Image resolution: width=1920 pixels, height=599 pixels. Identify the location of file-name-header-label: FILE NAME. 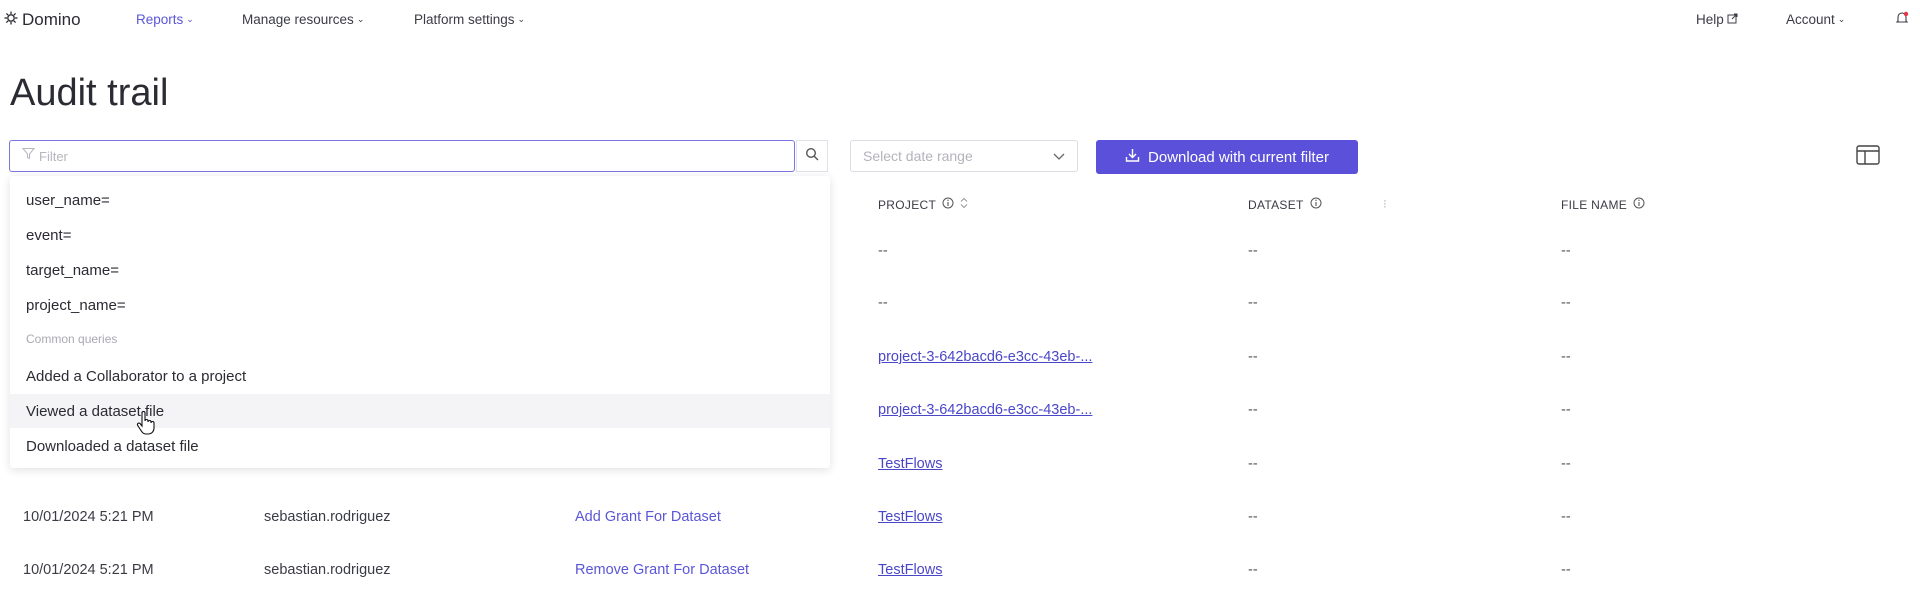
(1594, 204).